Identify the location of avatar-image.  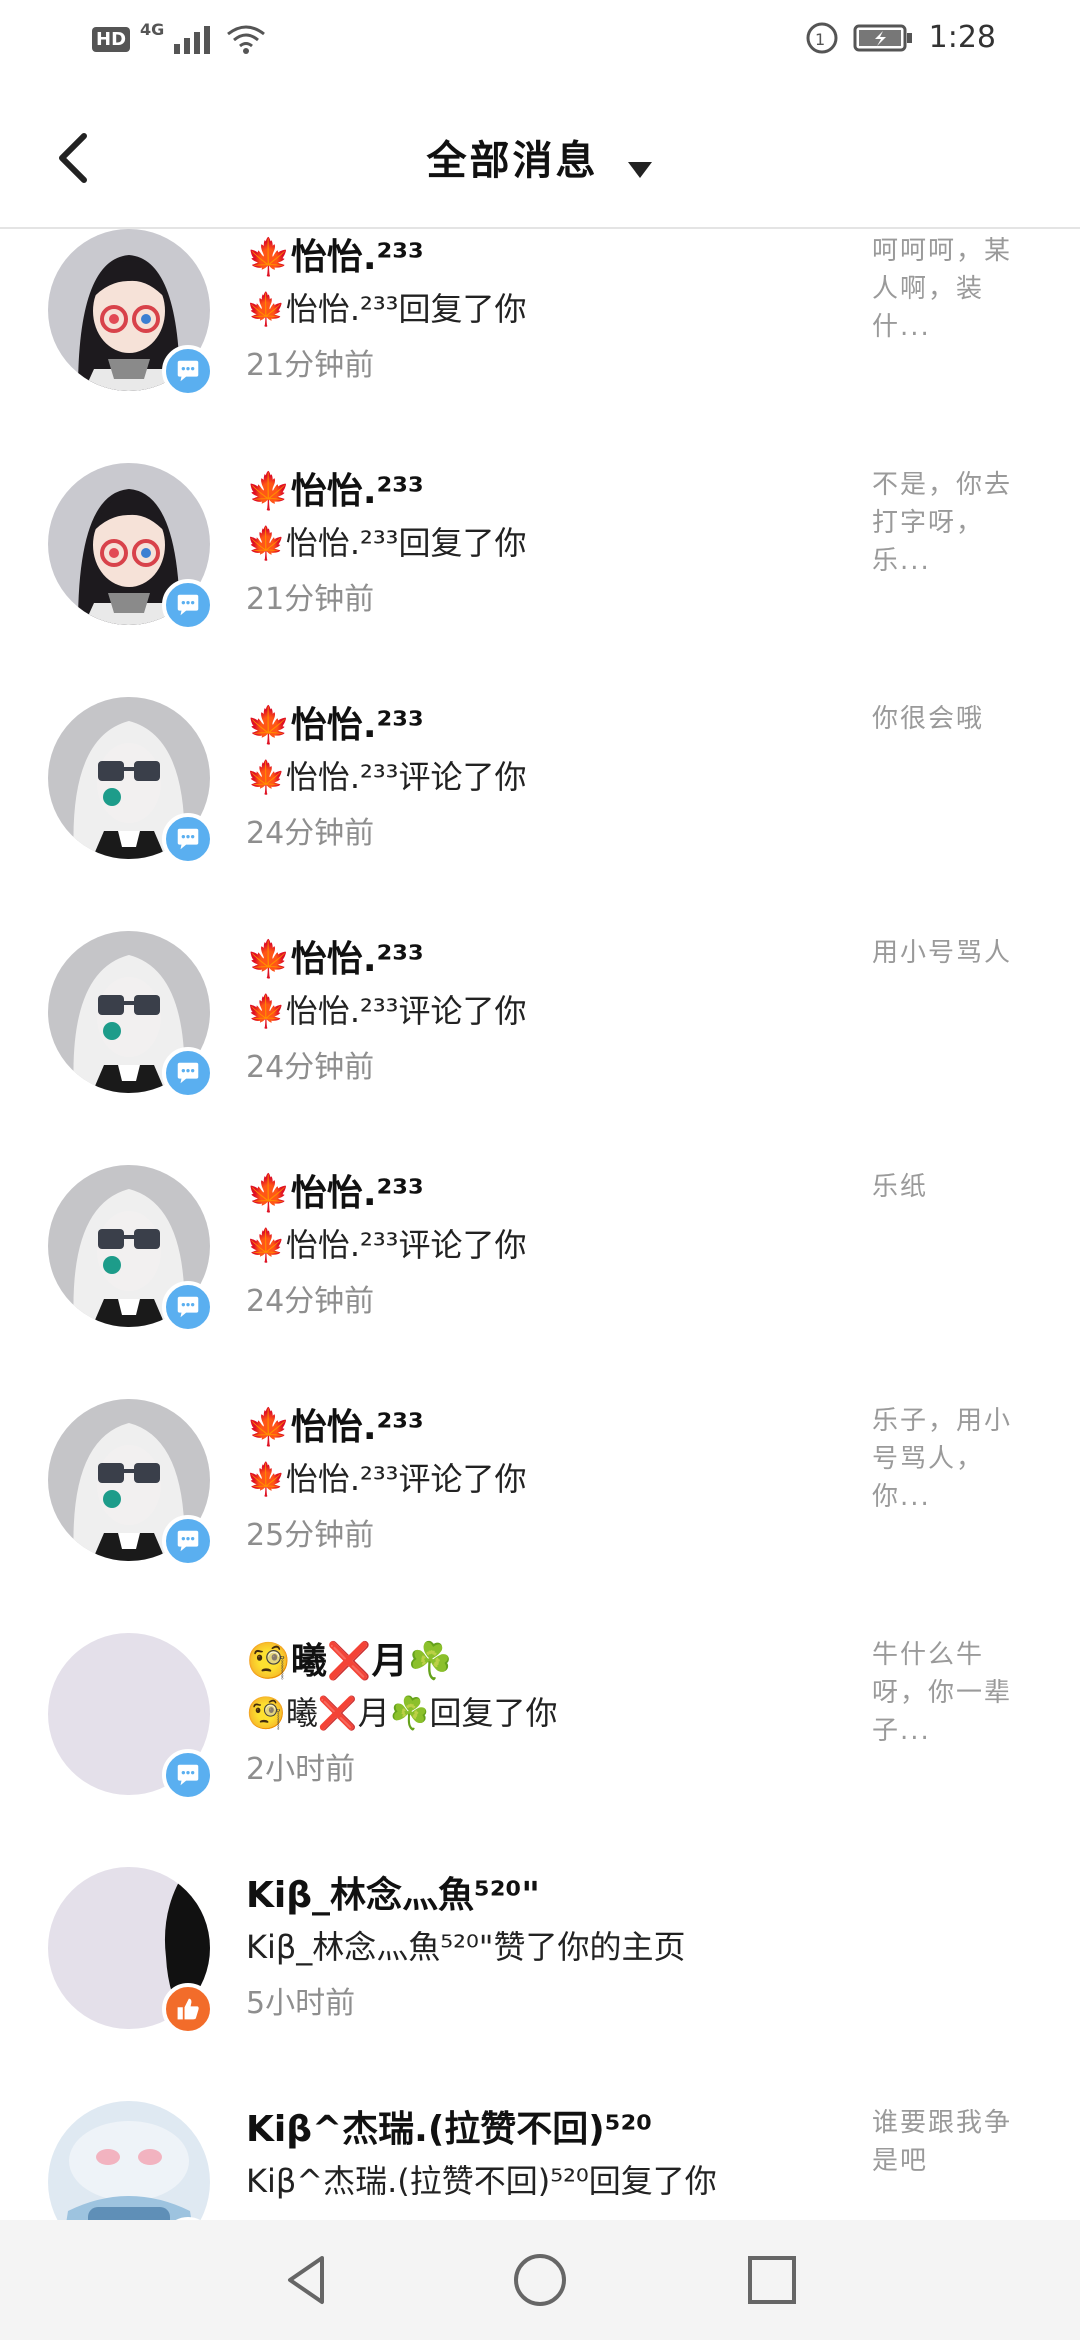
(129, 2160).